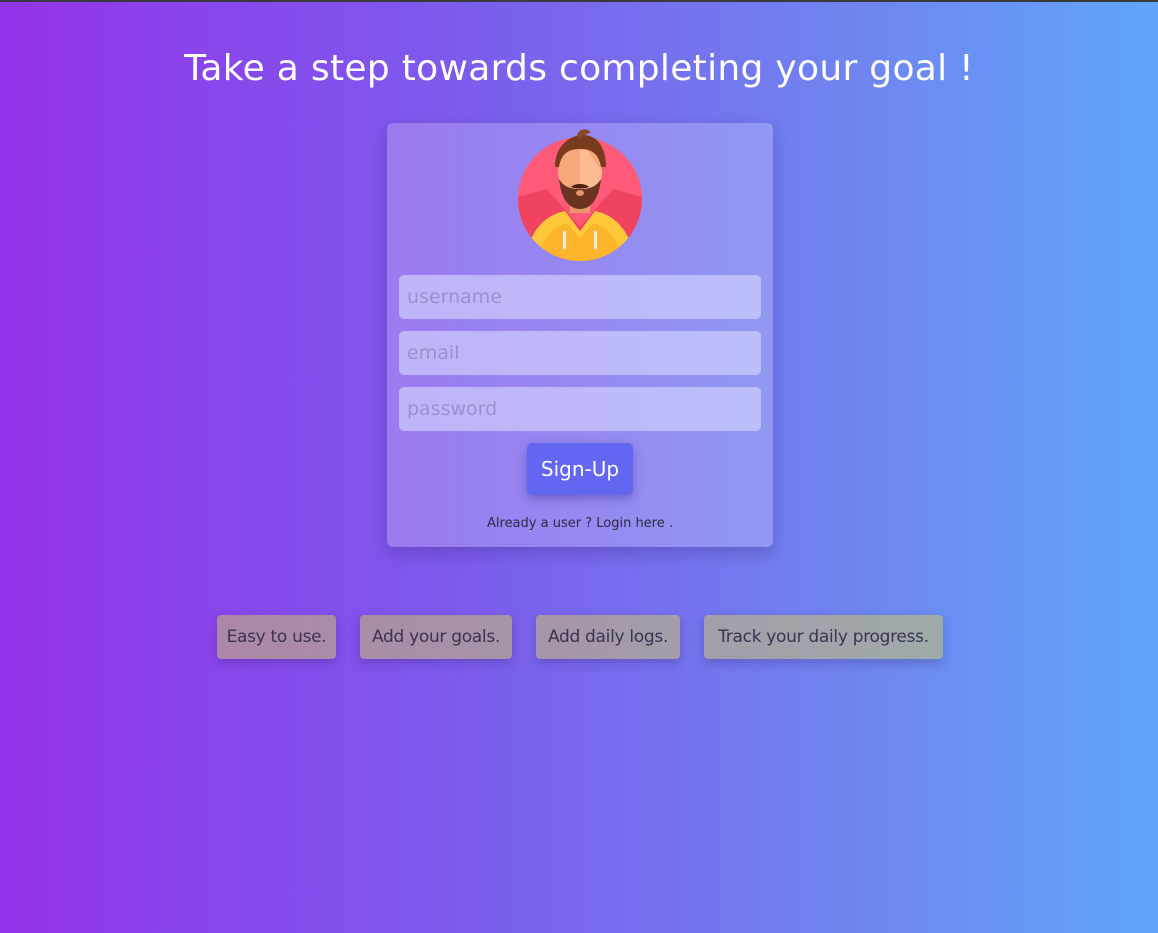 This screenshot has width=1158, height=933. I want to click on password-input, so click(580, 409).